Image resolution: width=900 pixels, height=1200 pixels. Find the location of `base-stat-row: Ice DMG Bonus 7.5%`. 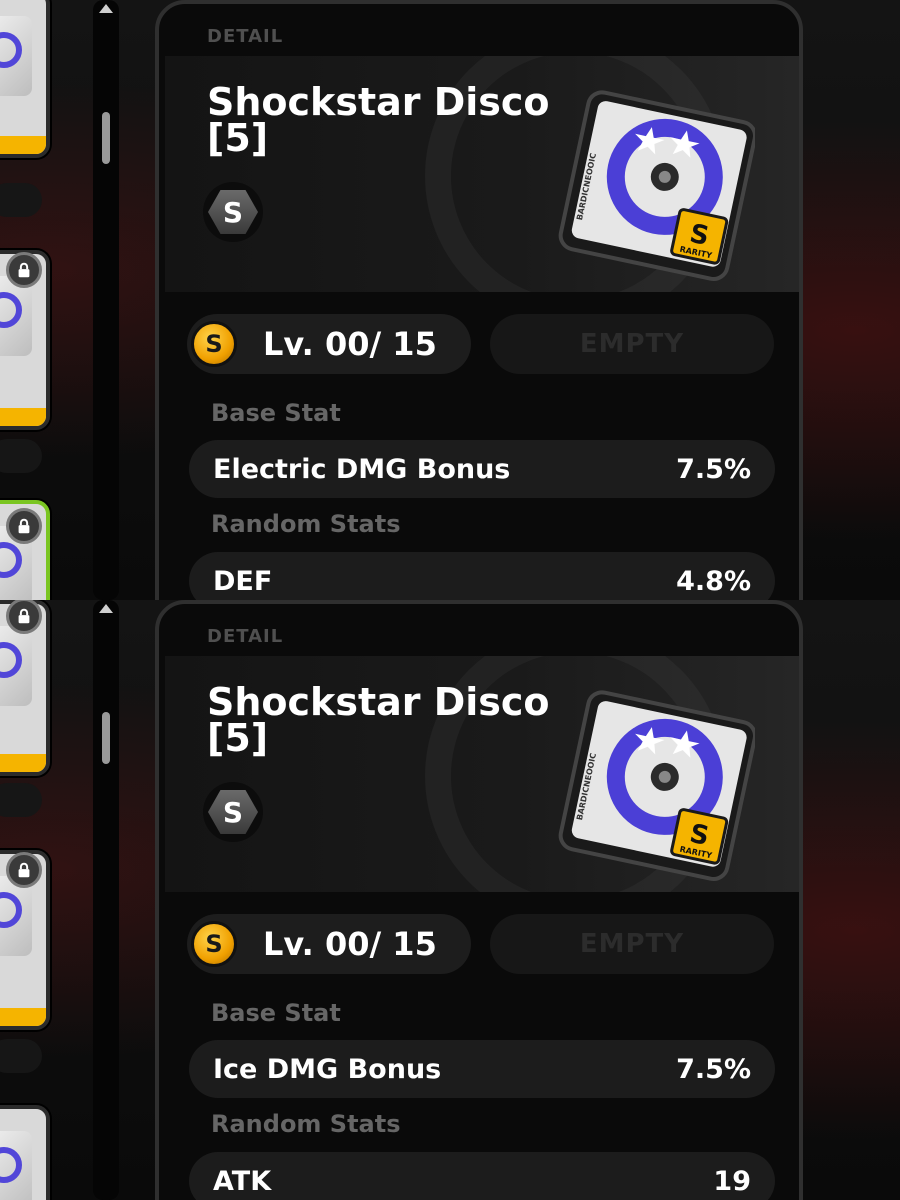

base-stat-row: Ice DMG Bonus 7.5% is located at coordinates (482, 1069).